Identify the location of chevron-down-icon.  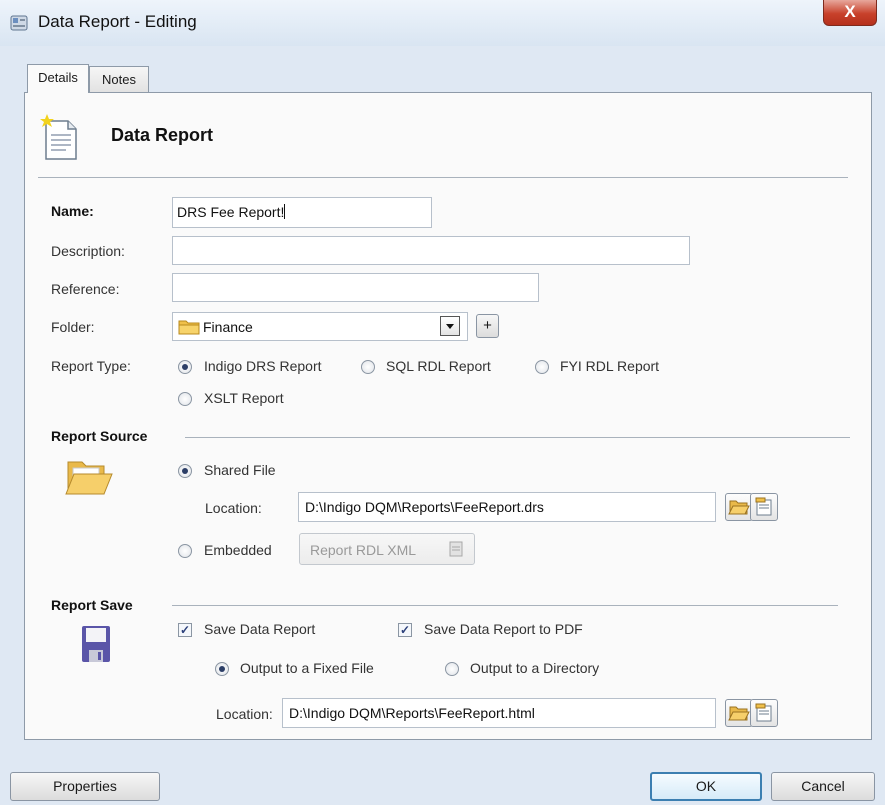
(450, 326).